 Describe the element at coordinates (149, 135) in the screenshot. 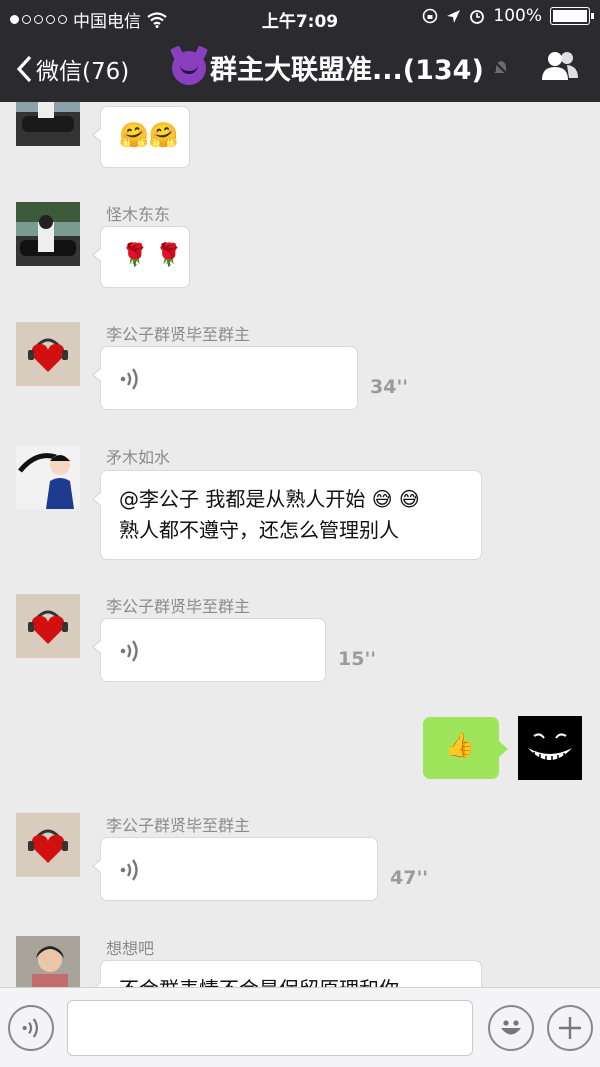

I see `hug-emoji: 🤗🤗` at that location.